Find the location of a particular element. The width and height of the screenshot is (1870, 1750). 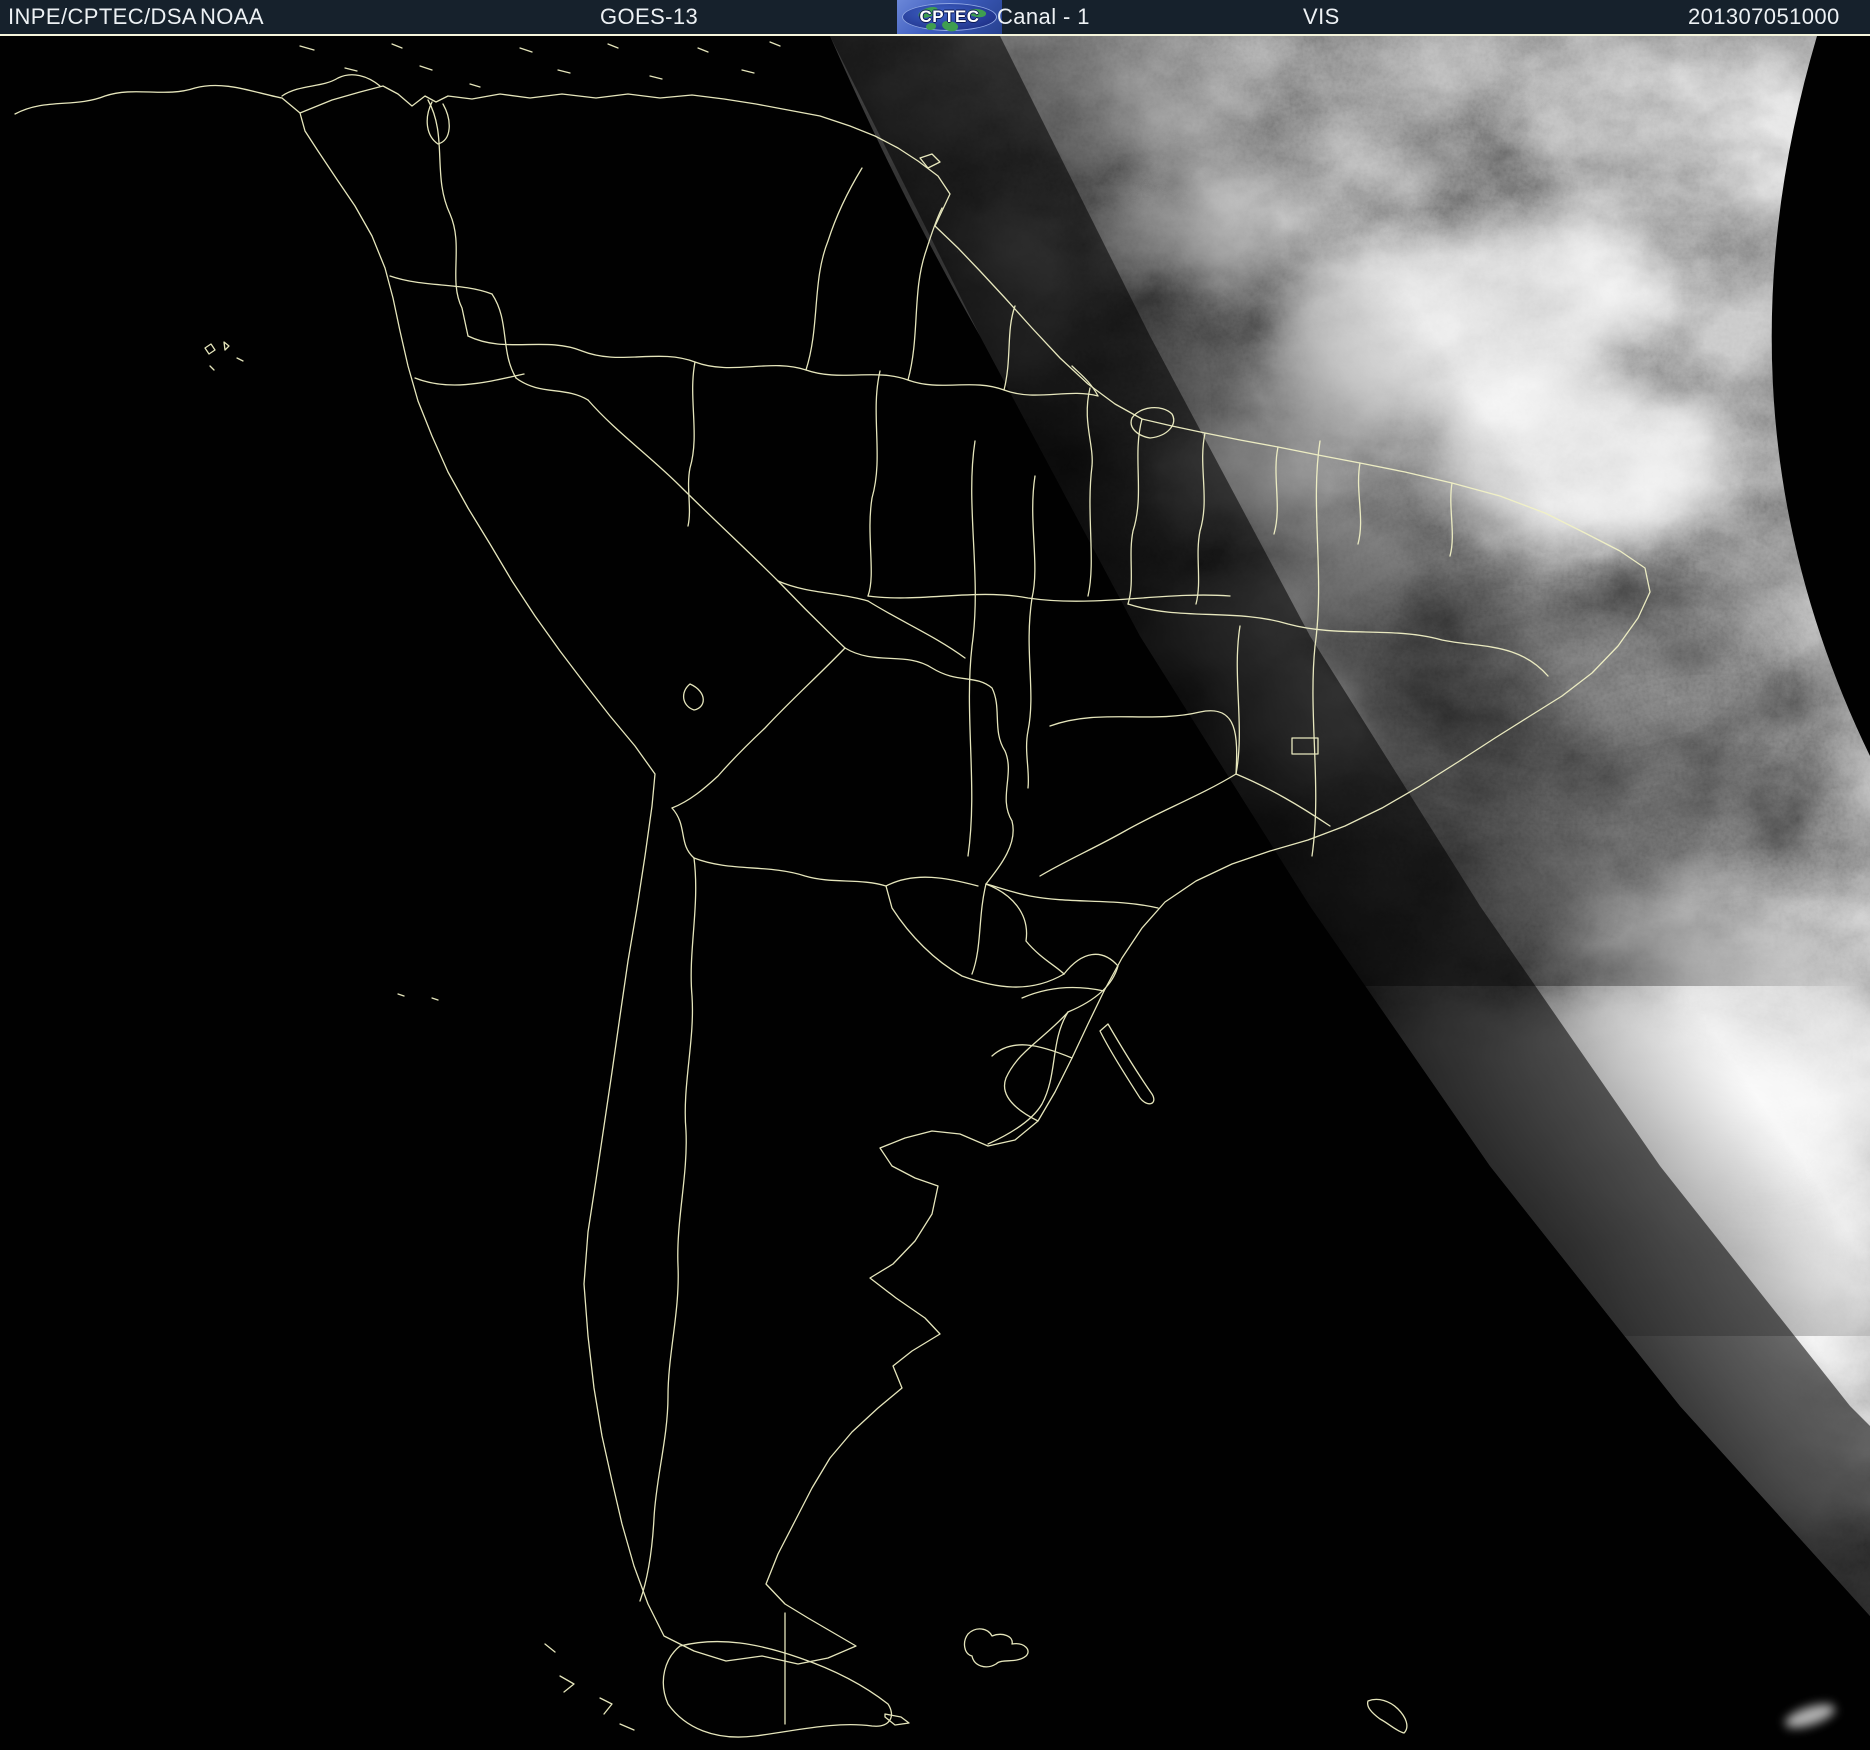

agency-label: INPE/CPTEC/DSA is located at coordinates (102, 16).